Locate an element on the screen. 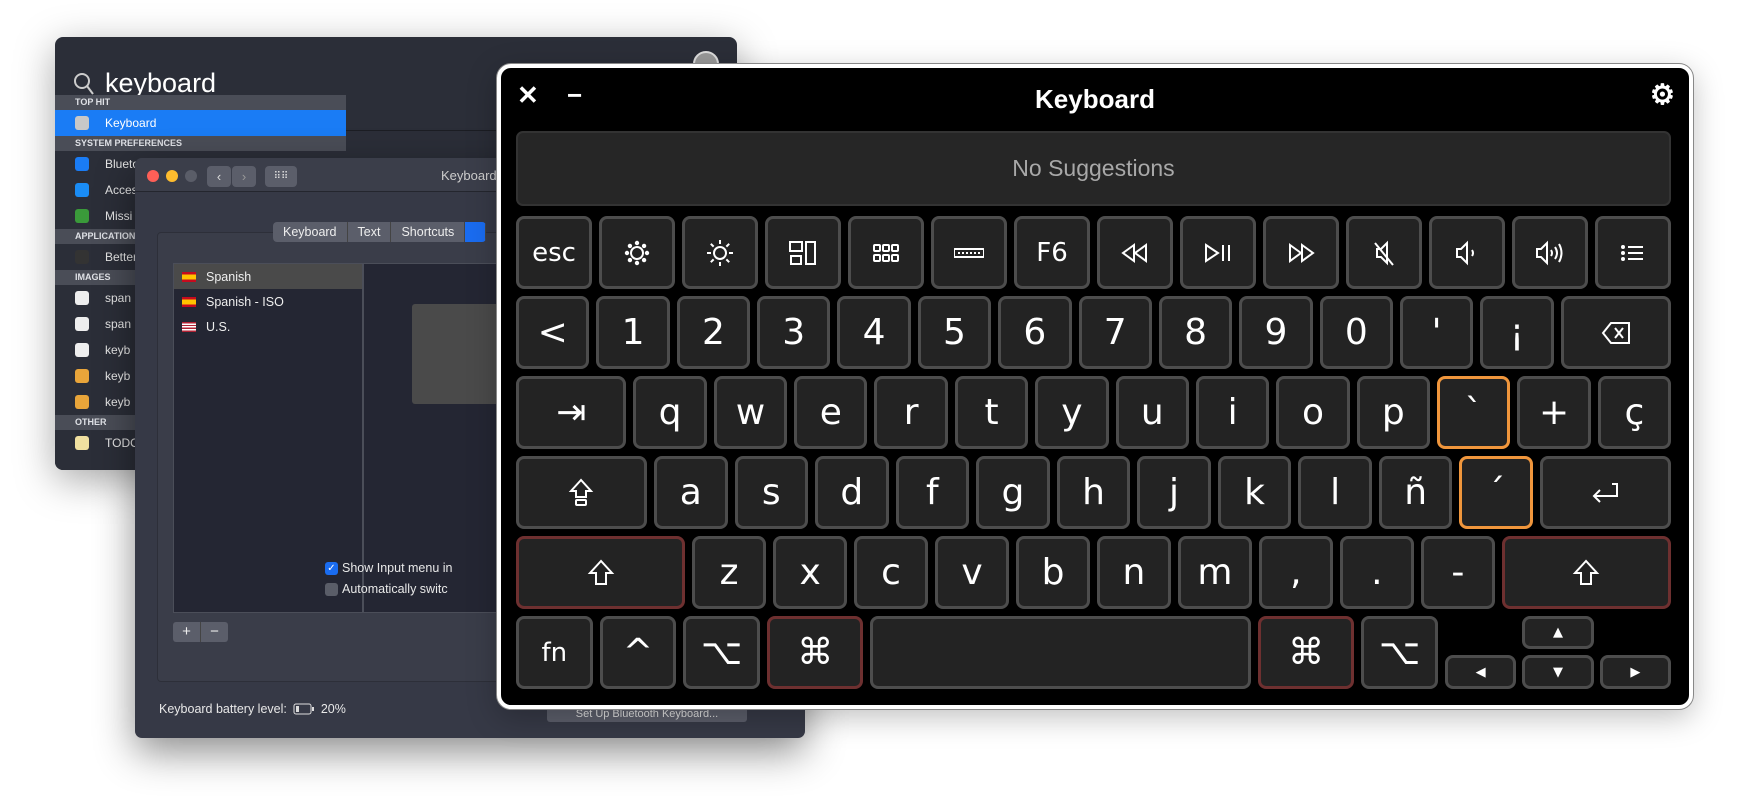 This screenshot has height=812, width=1738. key-esc: esc is located at coordinates (554, 252).